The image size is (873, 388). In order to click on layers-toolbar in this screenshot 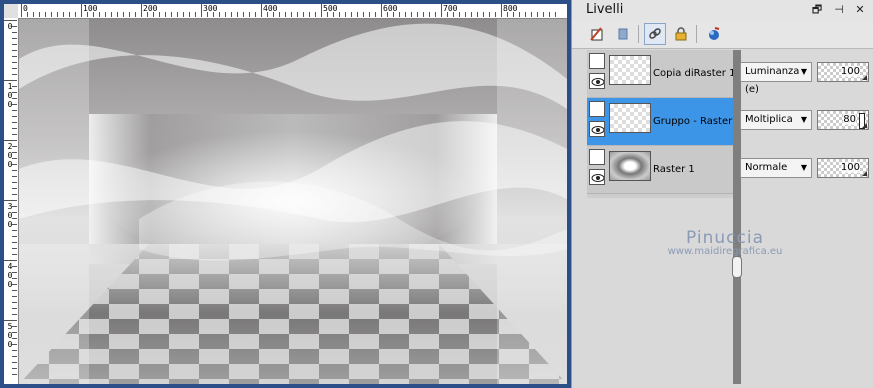, I will do `click(722, 34)`.